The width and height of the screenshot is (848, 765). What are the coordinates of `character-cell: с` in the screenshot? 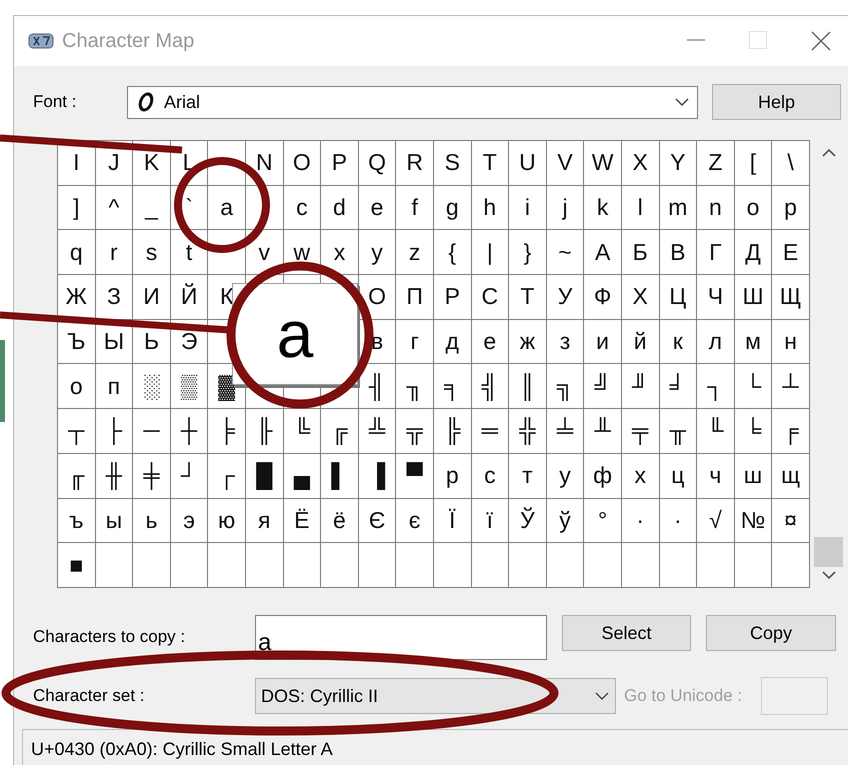 It's located at (490, 476).